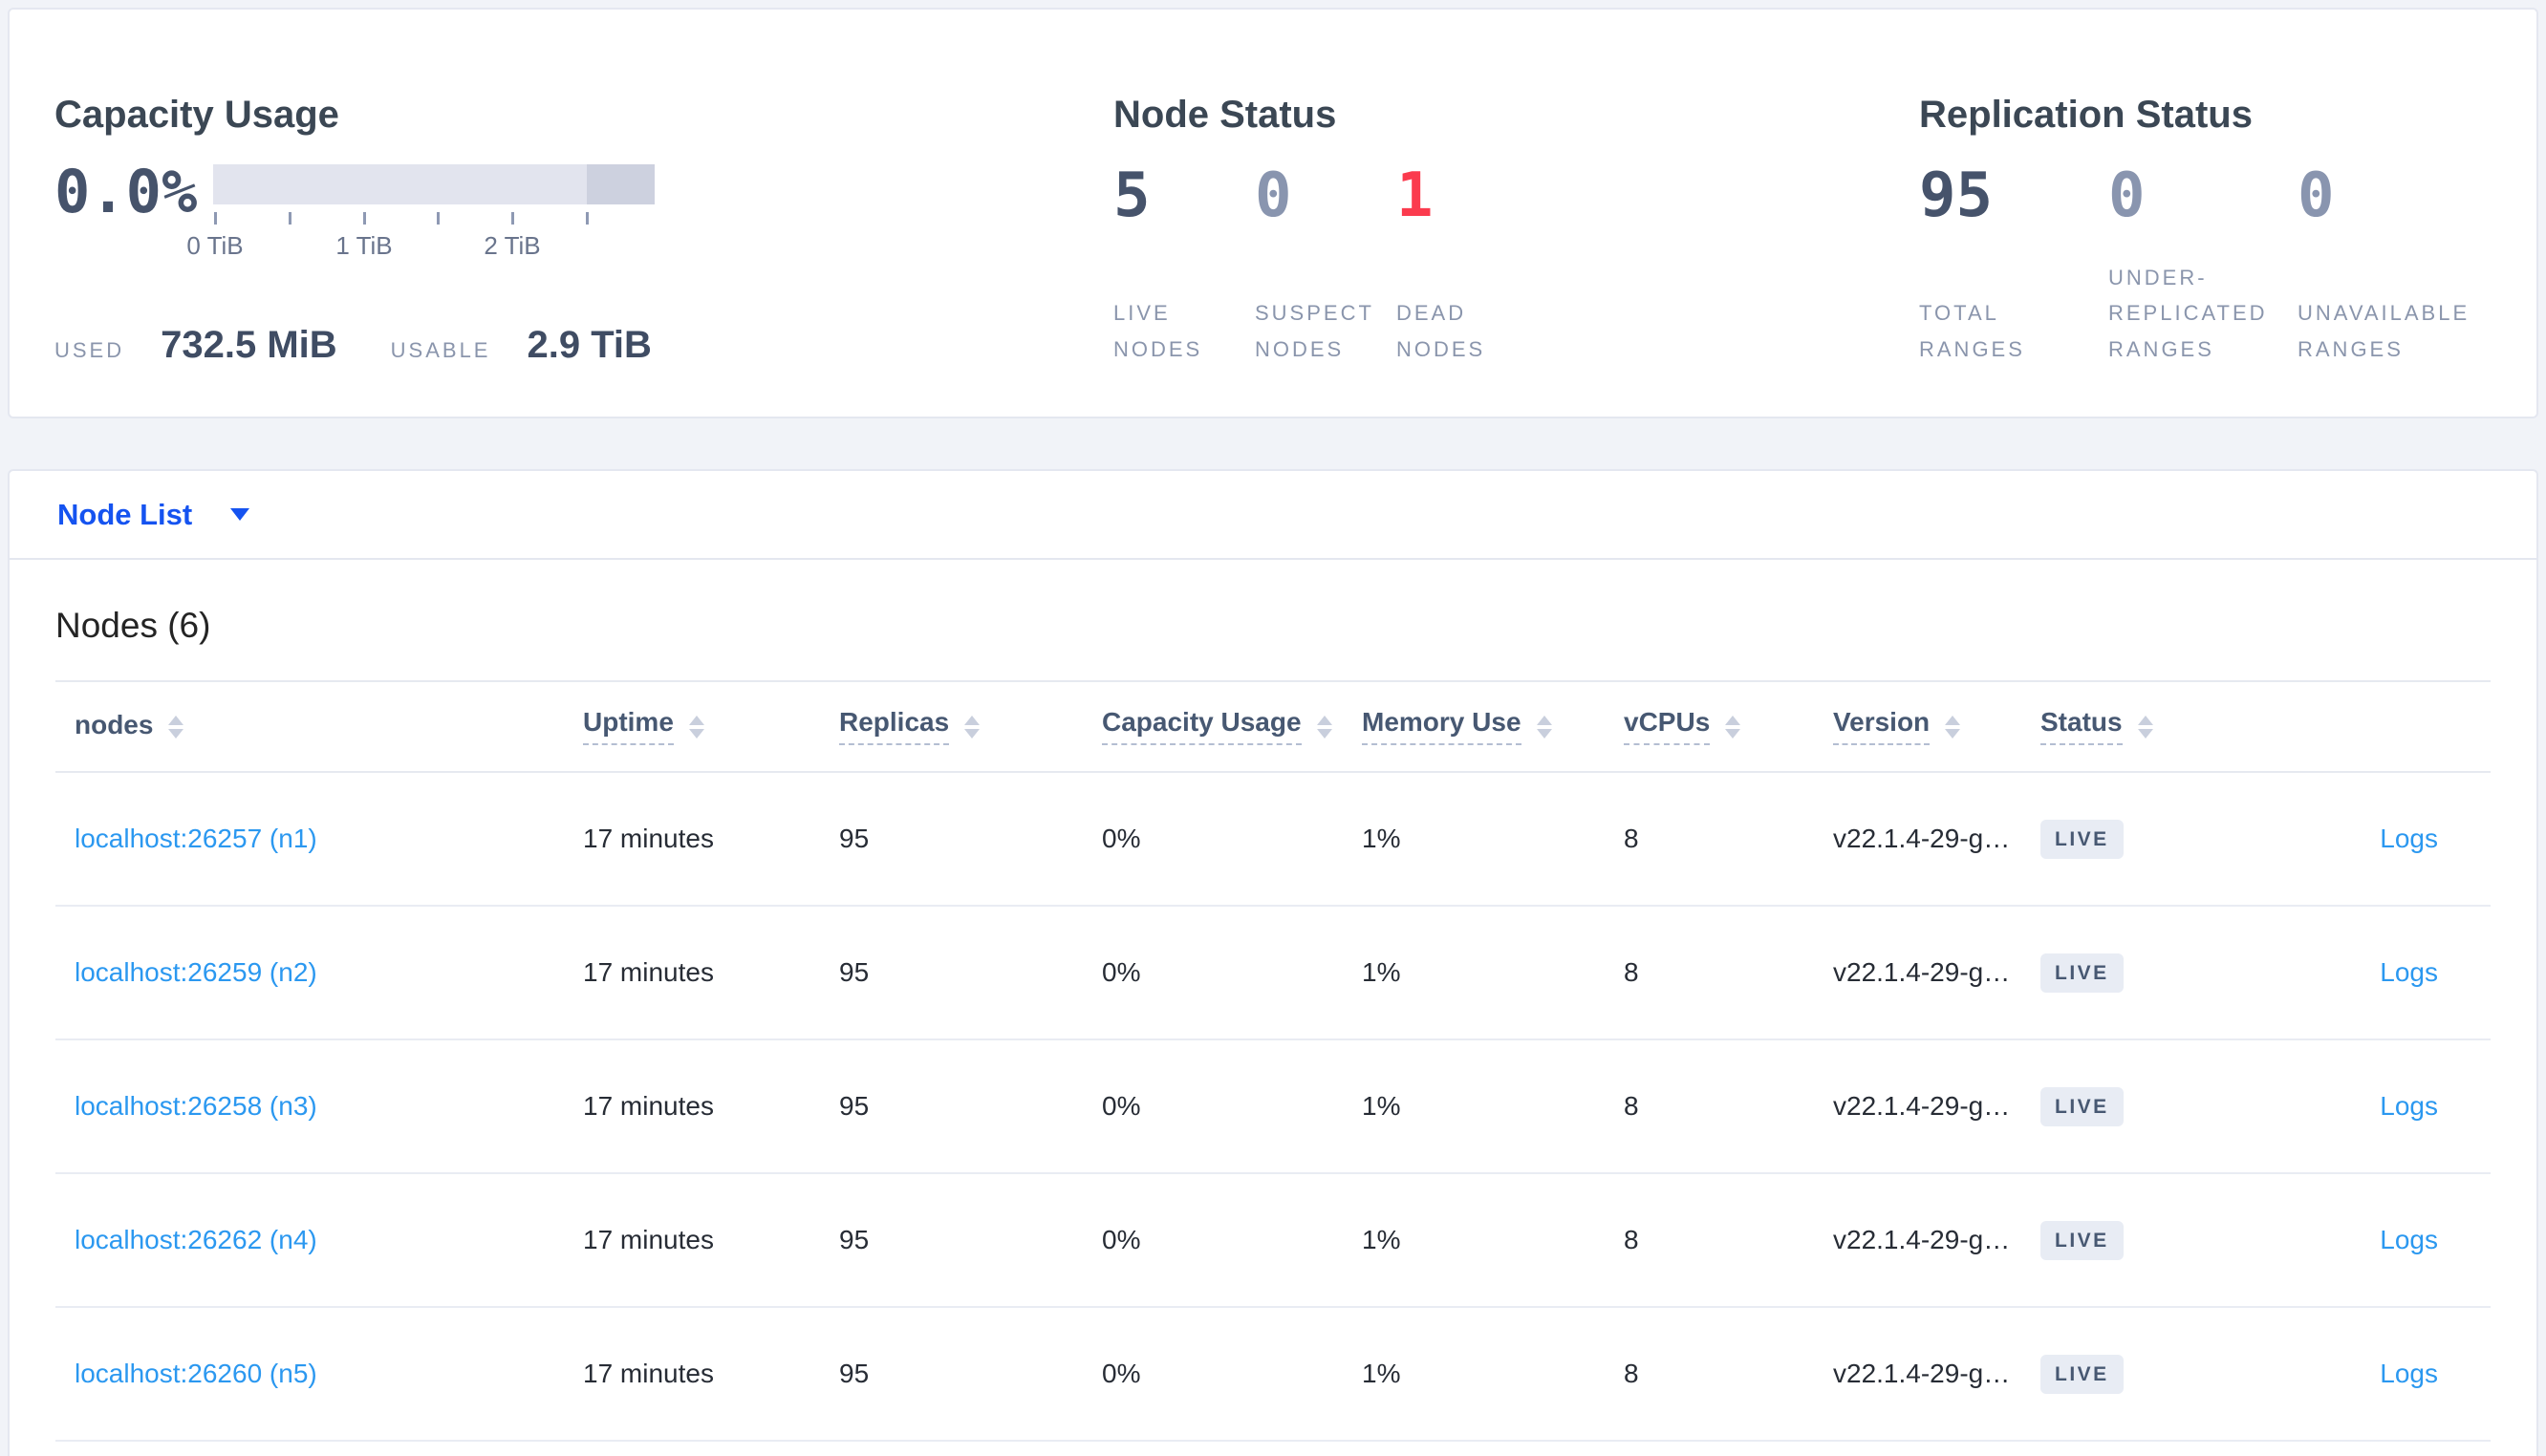  Describe the element at coordinates (1325, 264) in the screenshot. I see `suspect-nodes-stat: 0 SUSPECT NODES` at that location.